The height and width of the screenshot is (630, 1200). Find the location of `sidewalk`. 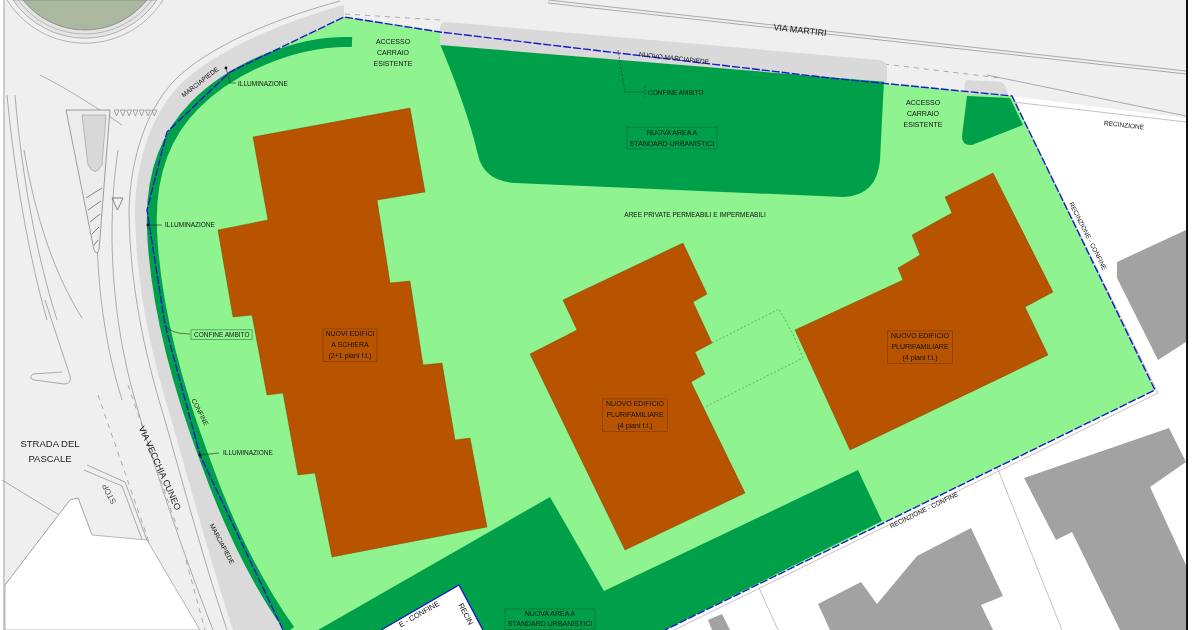

sidewalk is located at coordinates (986, 87).